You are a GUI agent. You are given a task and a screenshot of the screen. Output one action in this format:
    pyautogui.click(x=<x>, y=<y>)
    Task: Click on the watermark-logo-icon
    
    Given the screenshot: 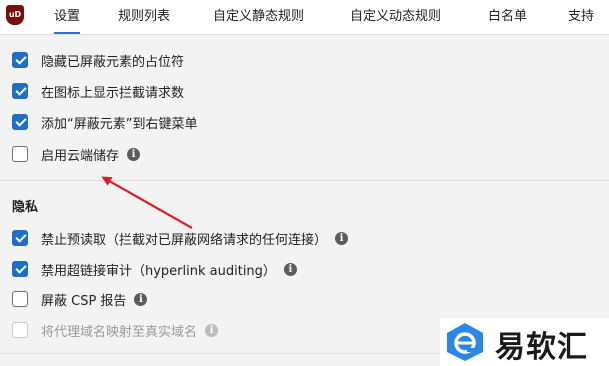 What is the action you would take?
    pyautogui.click(x=465, y=342)
    